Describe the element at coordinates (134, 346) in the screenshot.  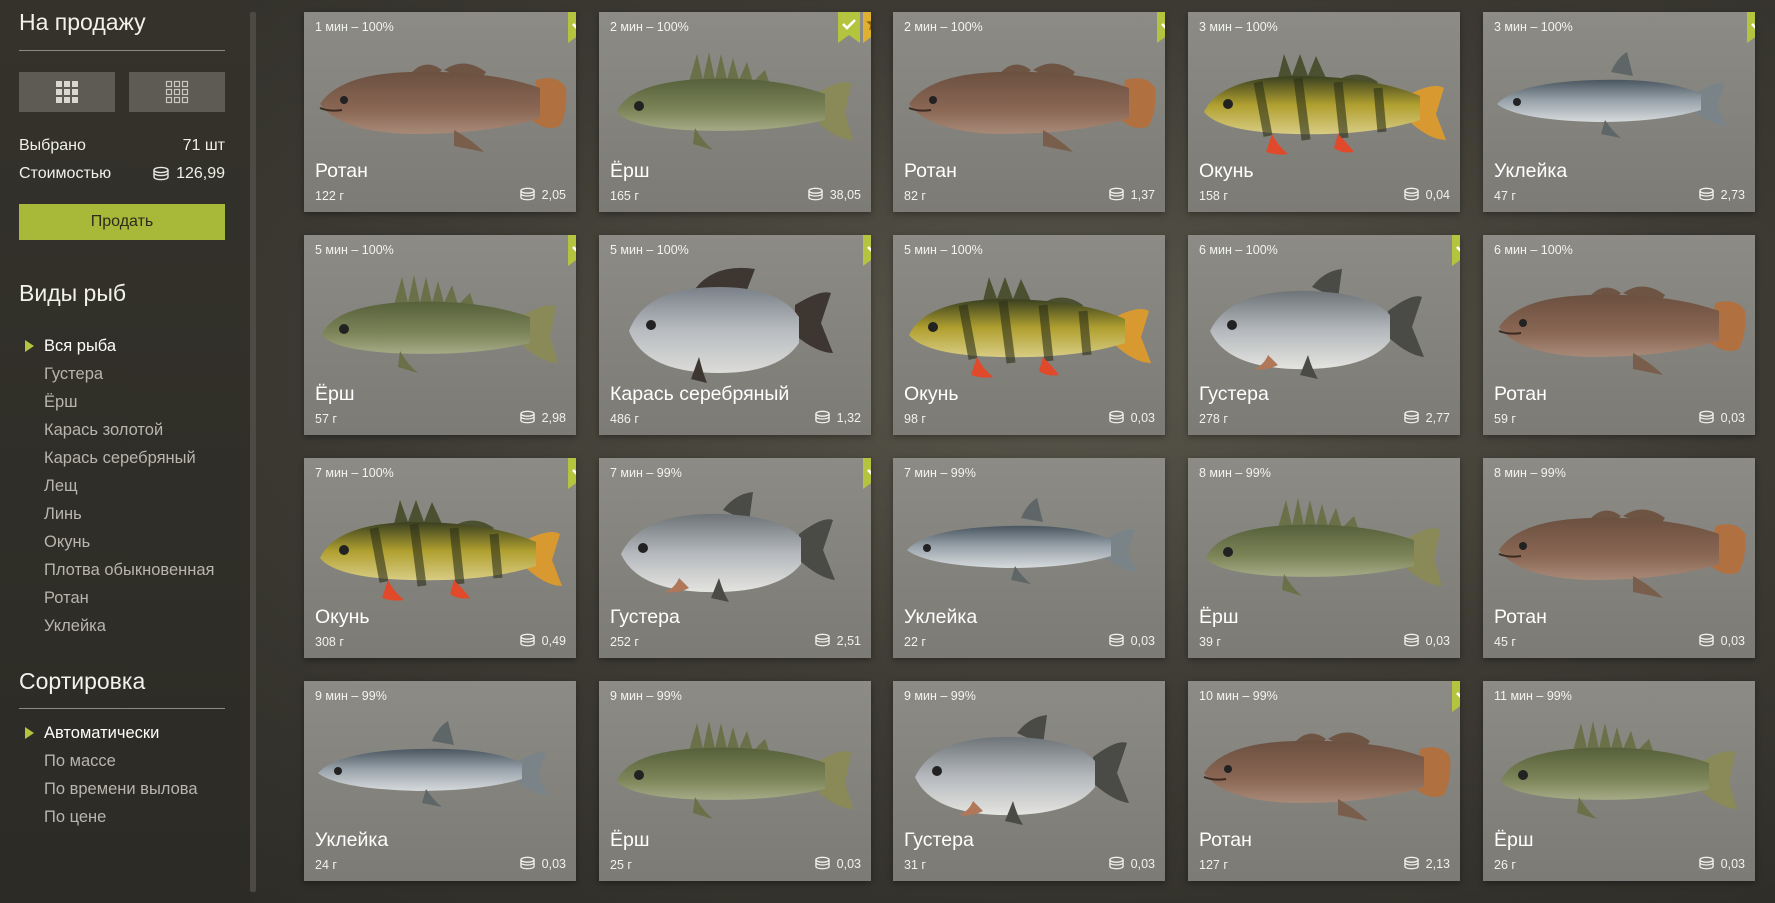
I see `species-filter-item: Вся рыба` at that location.